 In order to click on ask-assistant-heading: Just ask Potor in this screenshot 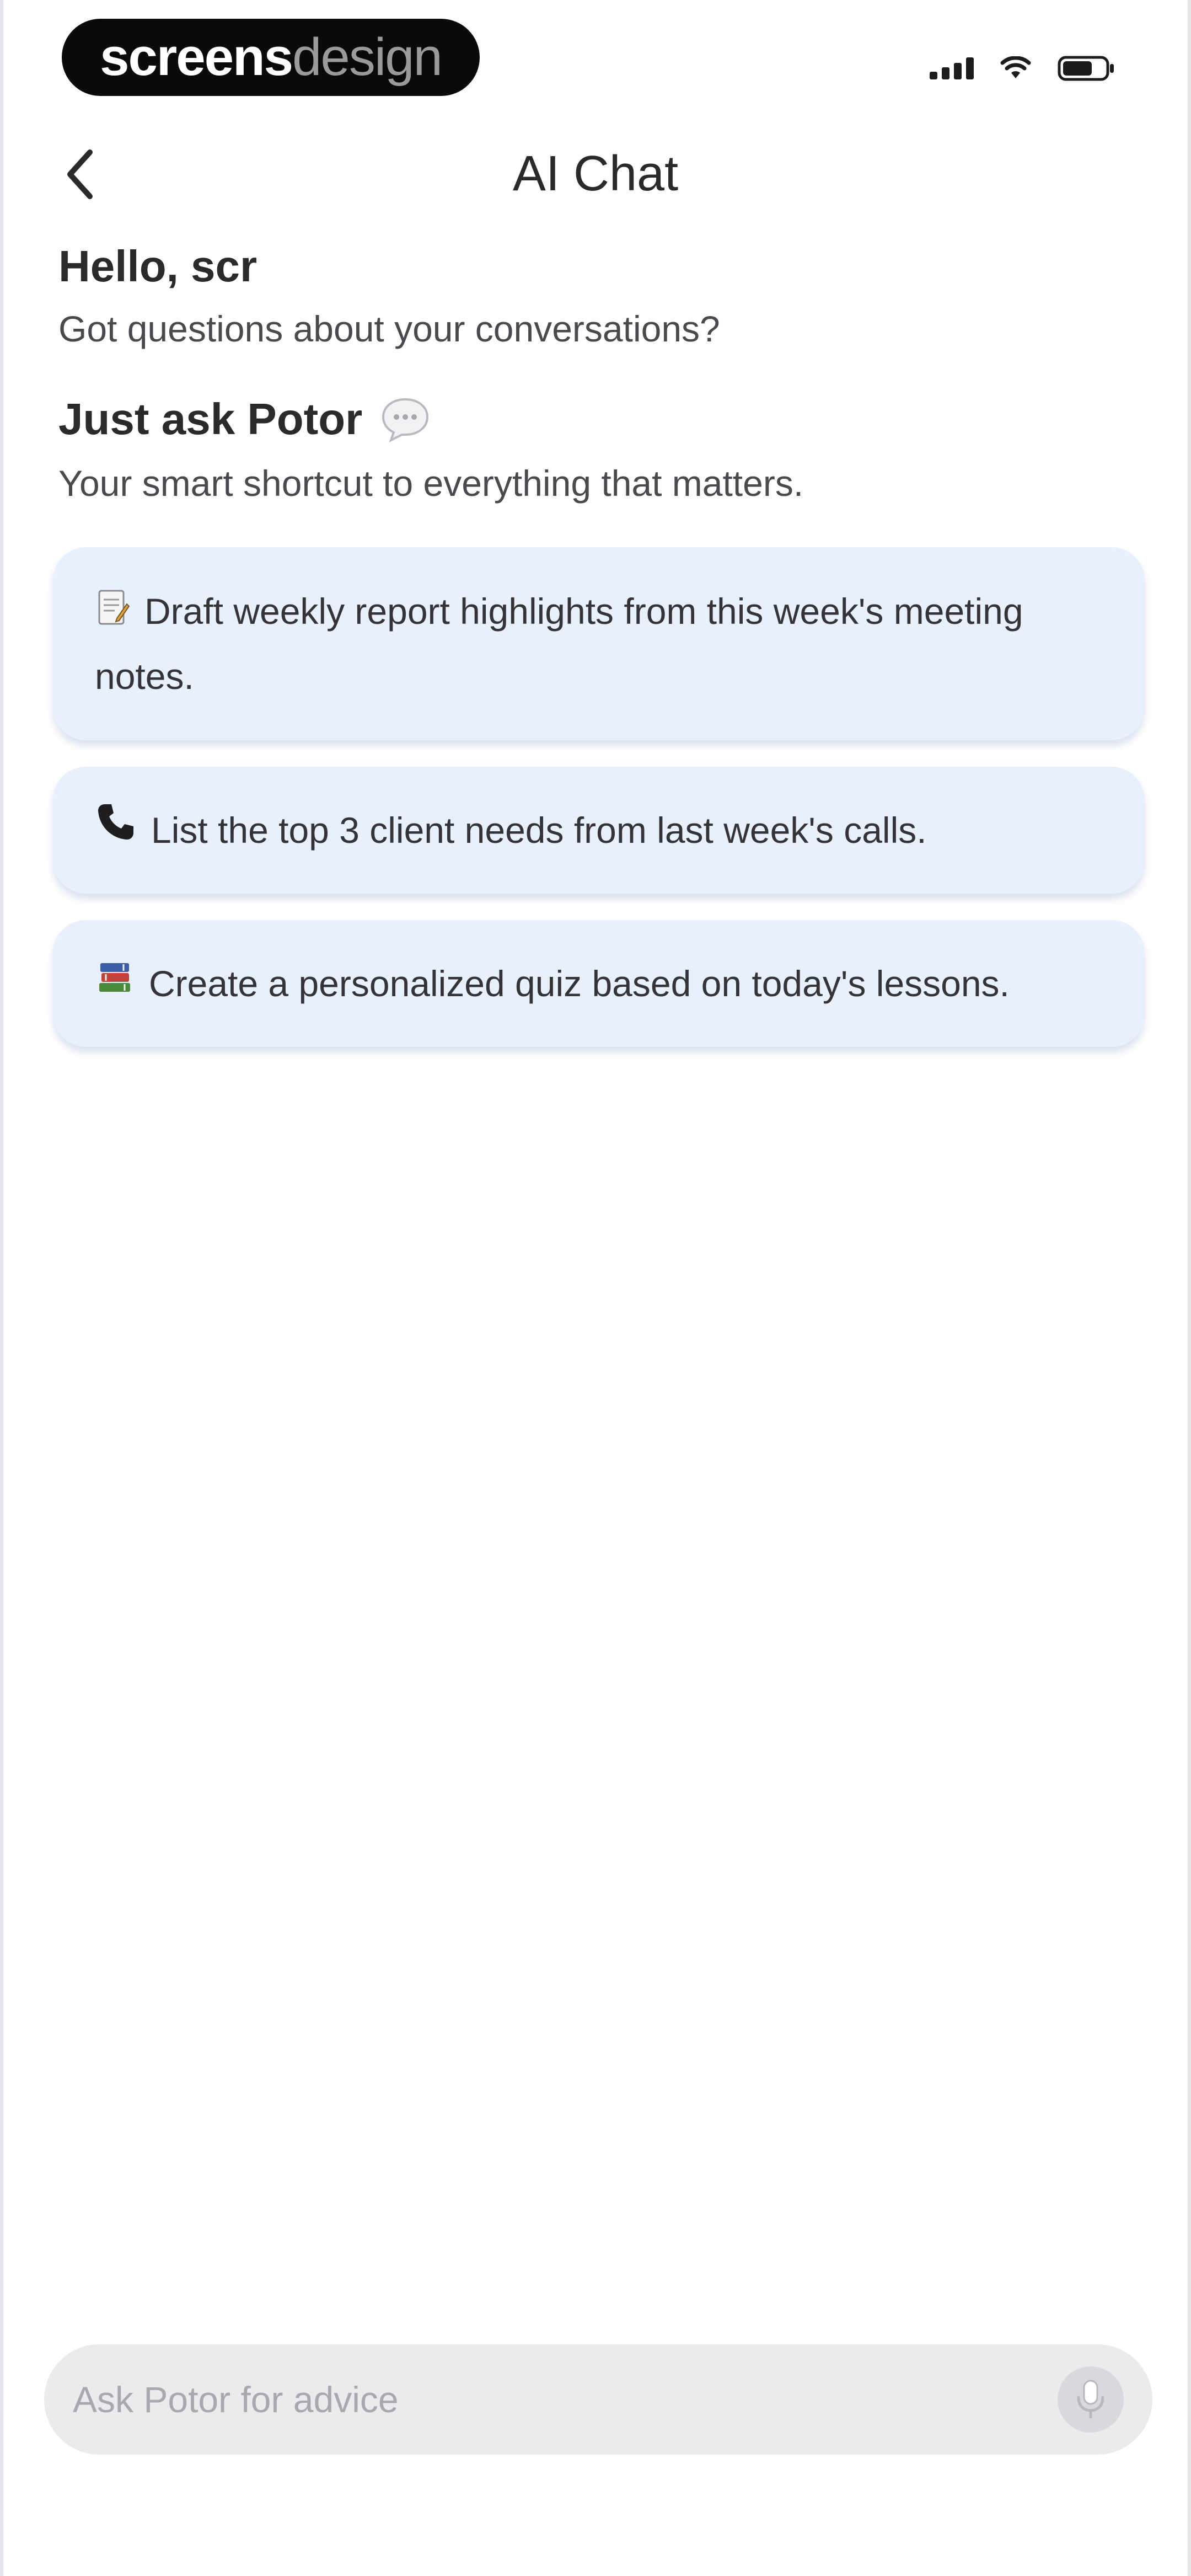, I will do `click(245, 419)`.